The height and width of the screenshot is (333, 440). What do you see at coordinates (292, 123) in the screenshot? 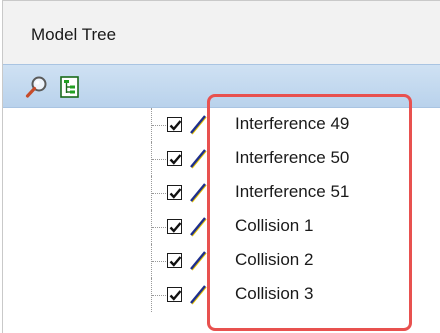
I see `tree-item-label: Interference 49` at bounding box center [292, 123].